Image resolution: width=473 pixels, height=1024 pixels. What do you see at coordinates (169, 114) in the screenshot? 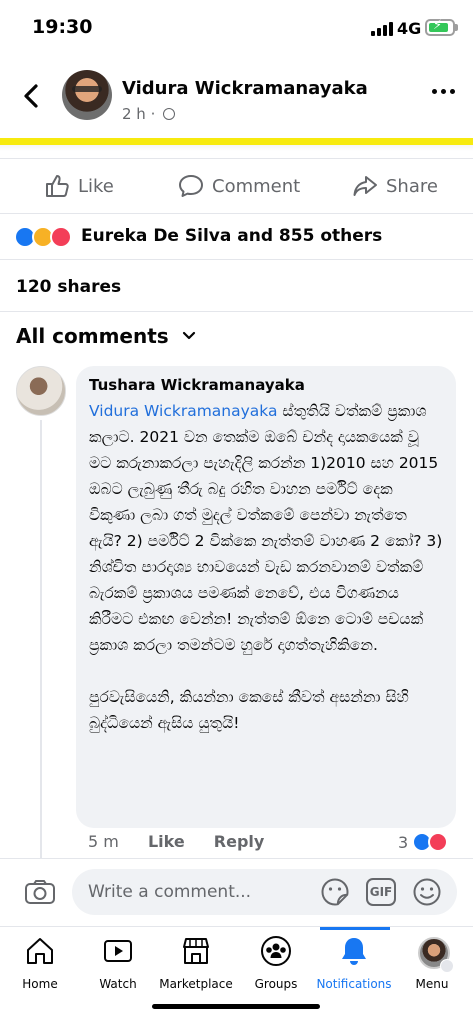
I see `globe-icon` at bounding box center [169, 114].